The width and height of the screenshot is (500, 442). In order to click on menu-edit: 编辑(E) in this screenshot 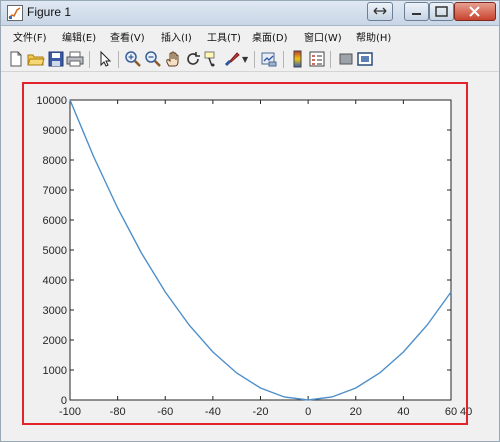, I will do `click(79, 36)`.